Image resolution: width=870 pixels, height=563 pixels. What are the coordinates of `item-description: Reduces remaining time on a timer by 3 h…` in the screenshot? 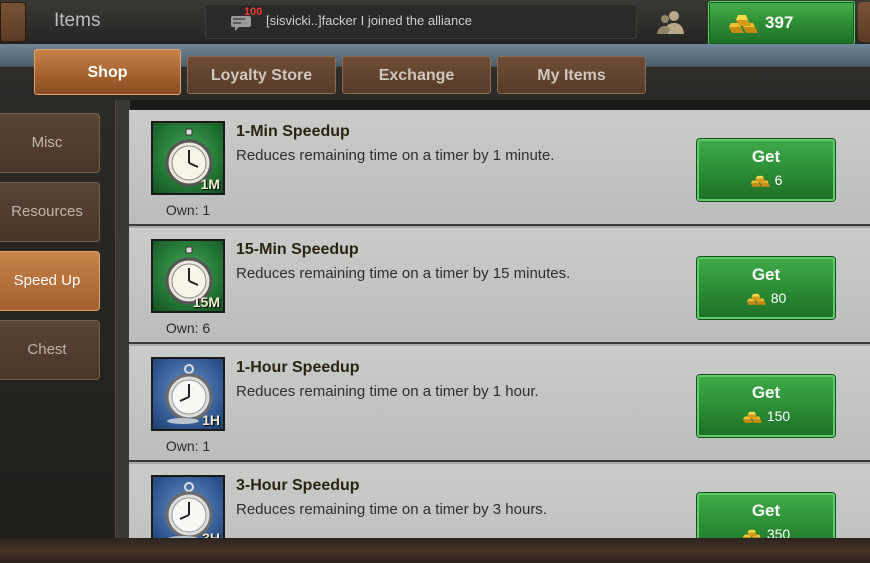 It's located at (391, 509).